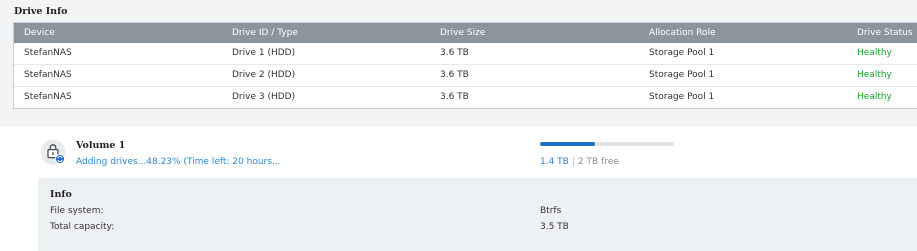 This screenshot has height=251, width=917. What do you see at coordinates (462, 33) in the screenshot?
I see `column-header-drive-size: Drive Size` at bounding box center [462, 33].